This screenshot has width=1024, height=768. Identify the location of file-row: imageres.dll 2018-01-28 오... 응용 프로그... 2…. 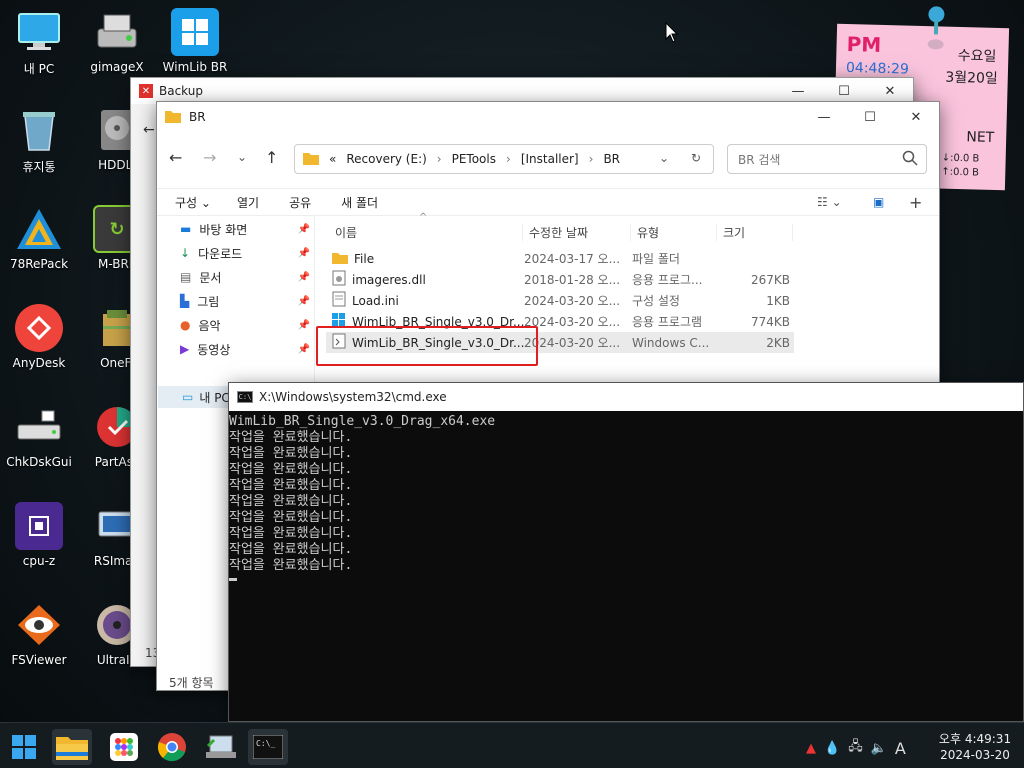
(560, 279).